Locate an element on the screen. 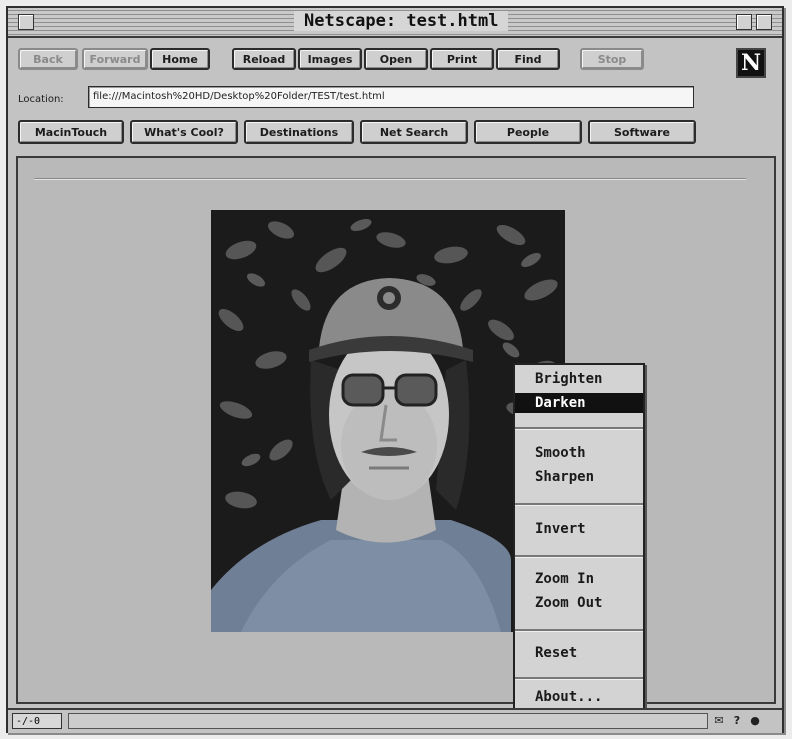  menu-item-zoom-in: Zoom In is located at coordinates (579, 579).